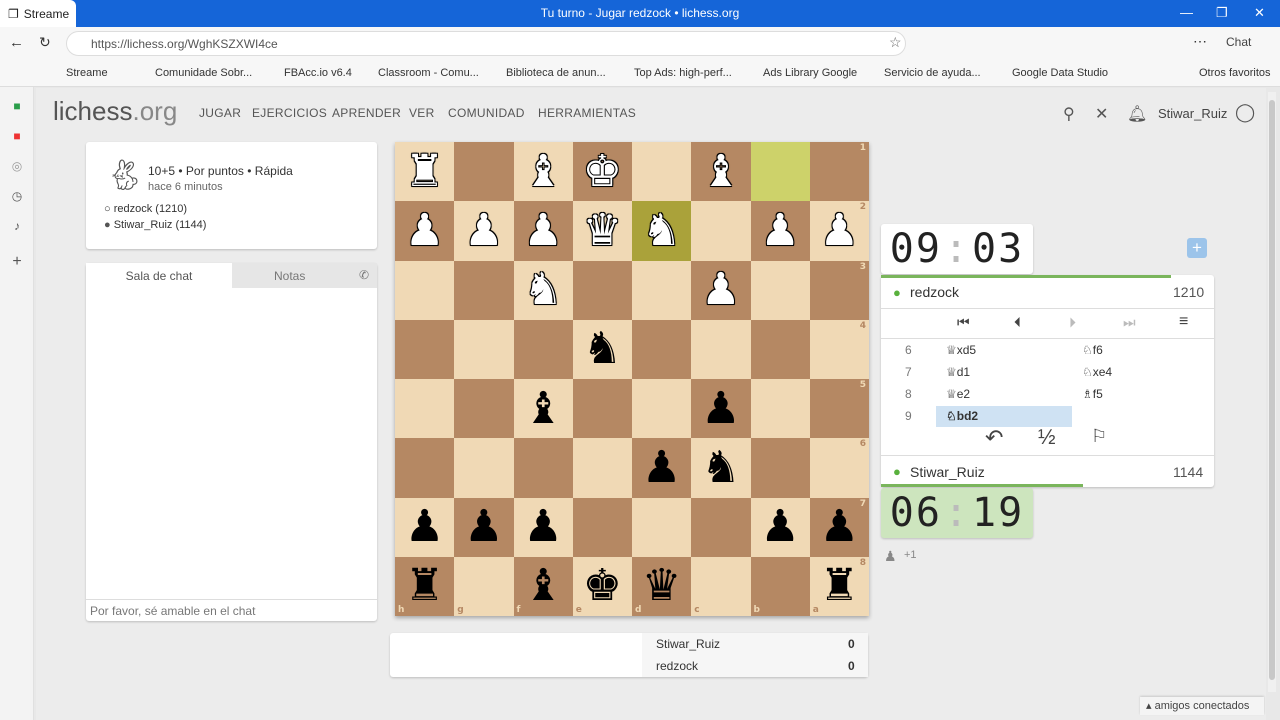 Image resolution: width=1280 pixels, height=720 pixels. What do you see at coordinates (720, 171) in the screenshot?
I see `white-bishop-icon: ♝` at bounding box center [720, 171].